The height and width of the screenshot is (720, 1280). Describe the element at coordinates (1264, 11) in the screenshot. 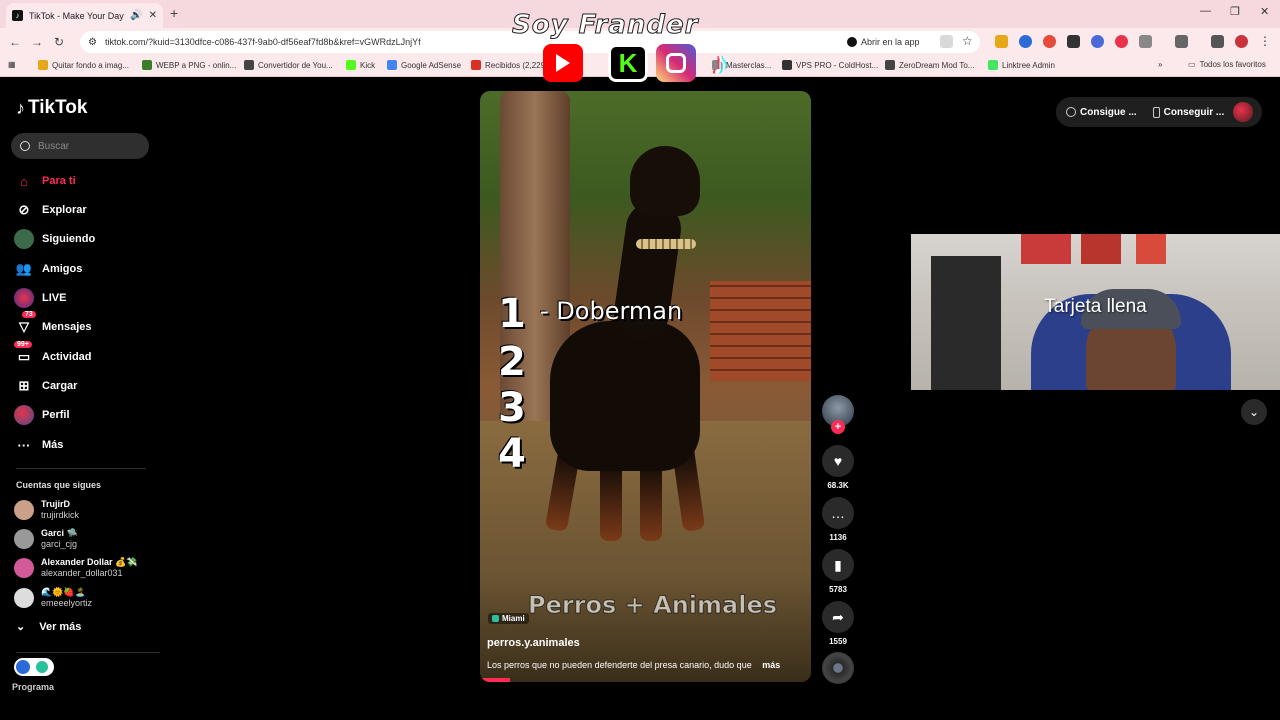

I see `close-window-icon: ✕` at that location.